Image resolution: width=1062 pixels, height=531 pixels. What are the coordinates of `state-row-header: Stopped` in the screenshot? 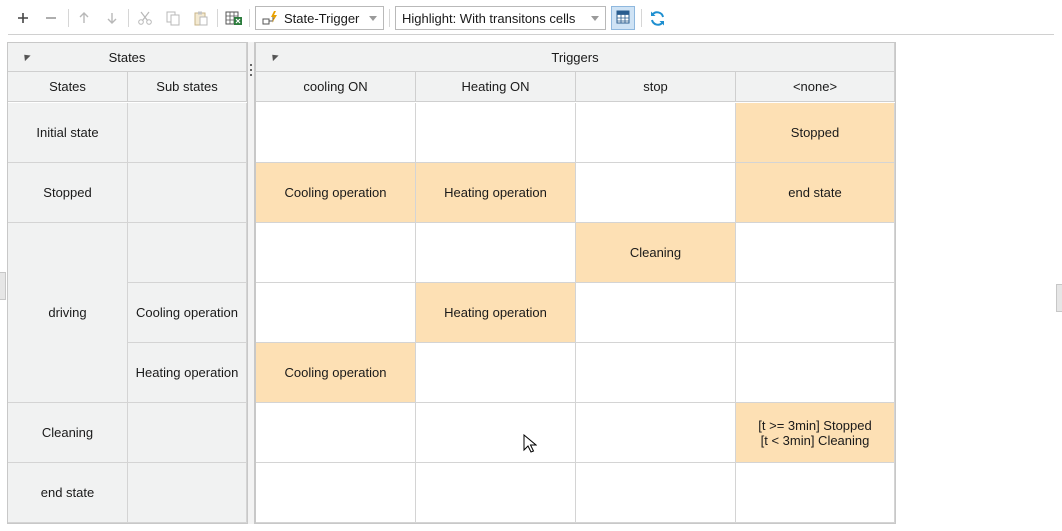 It's located at (68, 193).